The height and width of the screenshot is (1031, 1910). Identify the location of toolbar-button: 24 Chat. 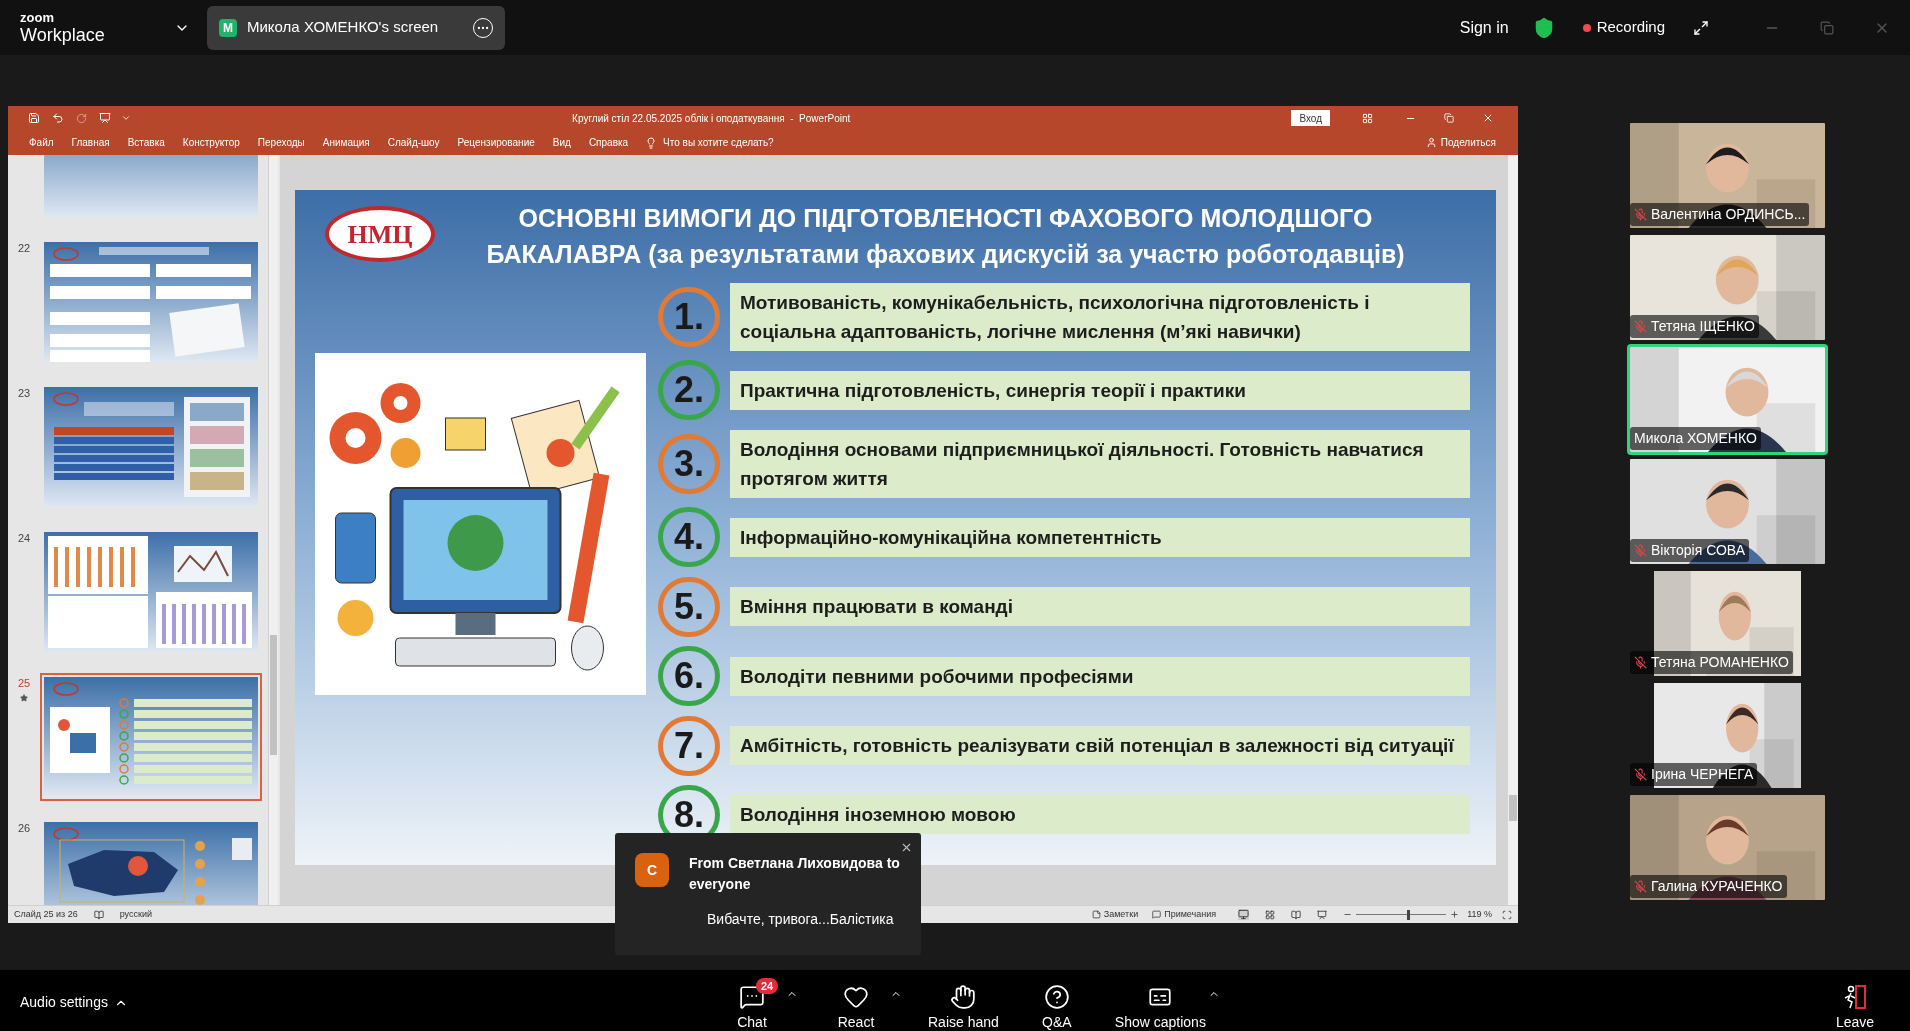
(752, 1004).